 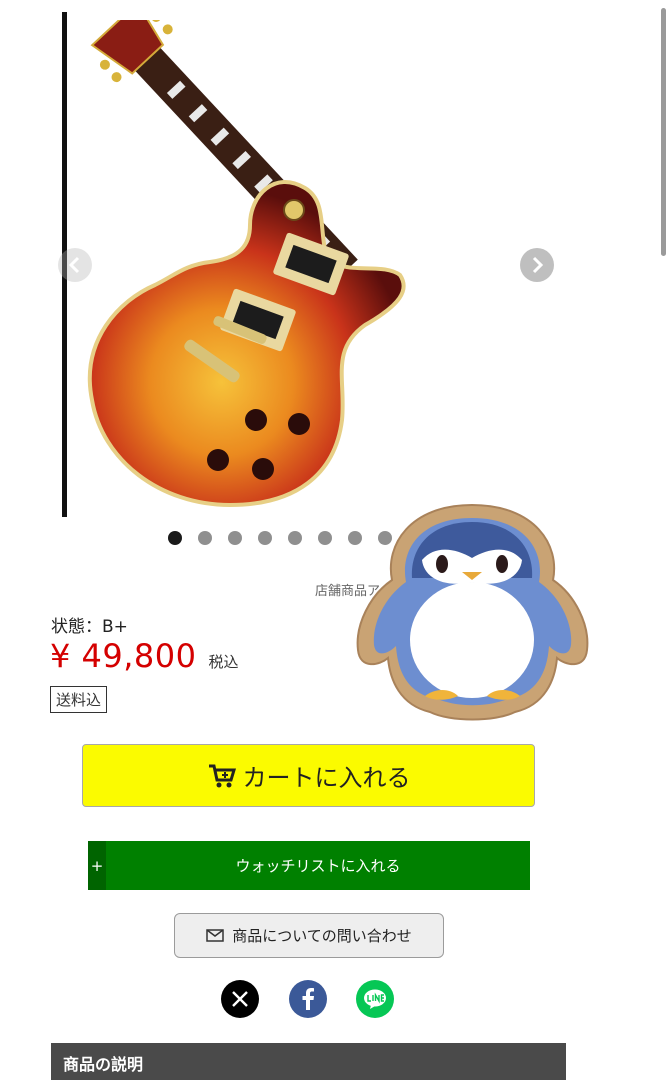 I want to click on tax-label: 税込, so click(x=223, y=662).